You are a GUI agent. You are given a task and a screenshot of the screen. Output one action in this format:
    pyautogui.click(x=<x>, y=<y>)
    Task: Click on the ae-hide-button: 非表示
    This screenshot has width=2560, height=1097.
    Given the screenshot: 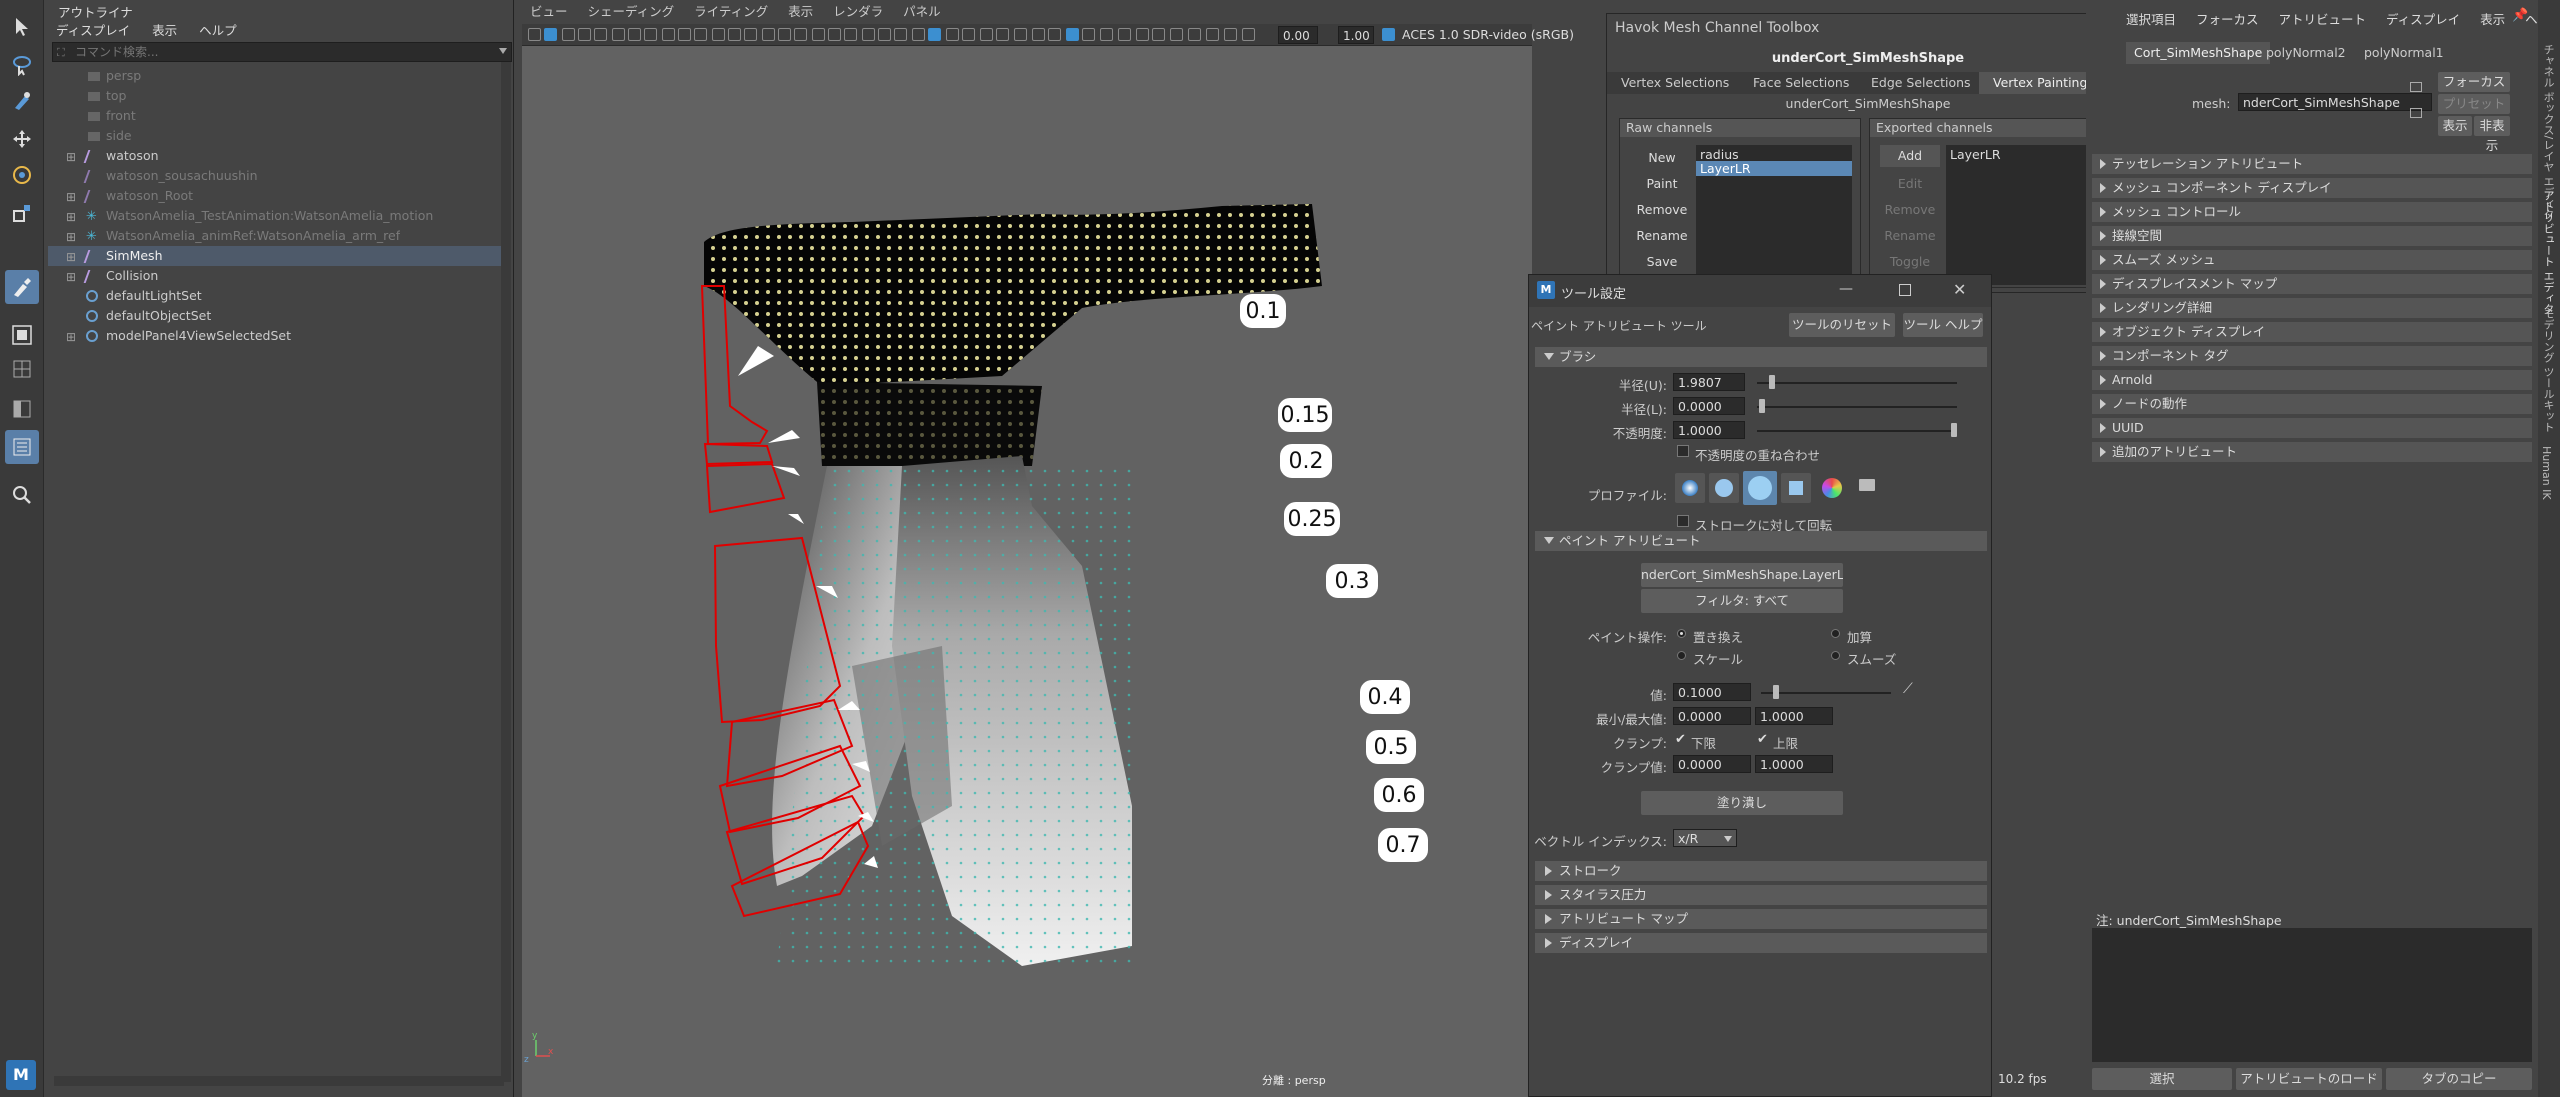 What is the action you would take?
    pyautogui.click(x=2492, y=134)
    